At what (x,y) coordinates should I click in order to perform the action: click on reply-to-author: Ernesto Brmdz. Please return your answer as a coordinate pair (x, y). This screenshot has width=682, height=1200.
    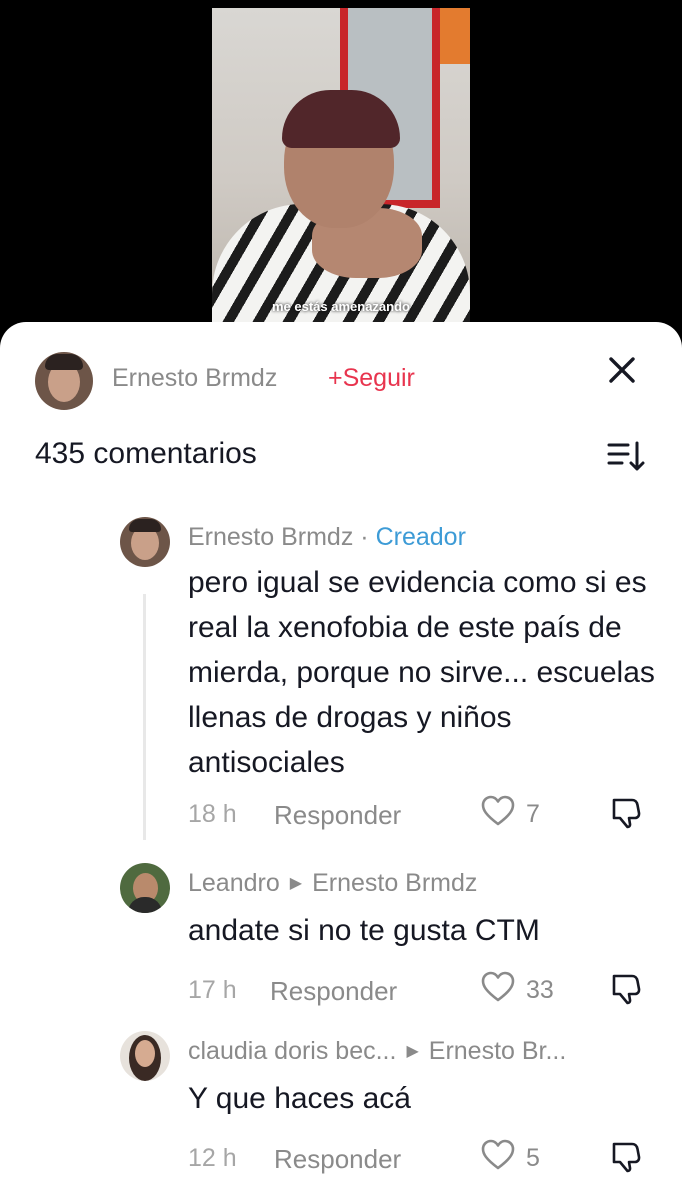
    Looking at the image, I should click on (394, 883).